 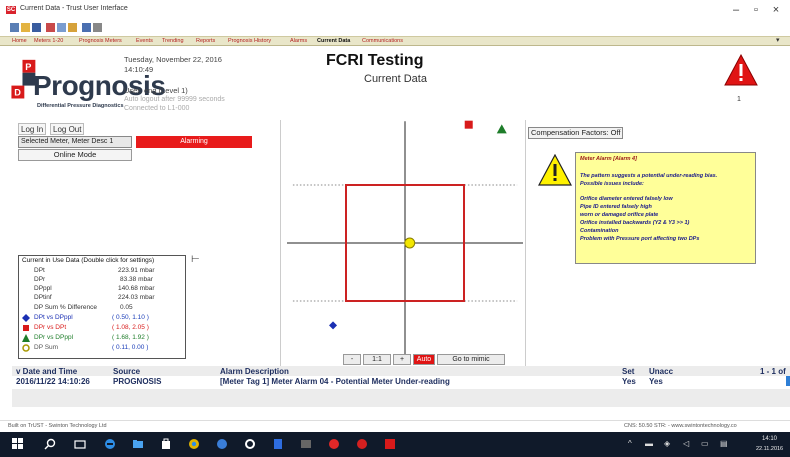 What do you see at coordinates (612, 184) in the screenshot?
I see `alarm-note-line: Possible issues include:` at bounding box center [612, 184].